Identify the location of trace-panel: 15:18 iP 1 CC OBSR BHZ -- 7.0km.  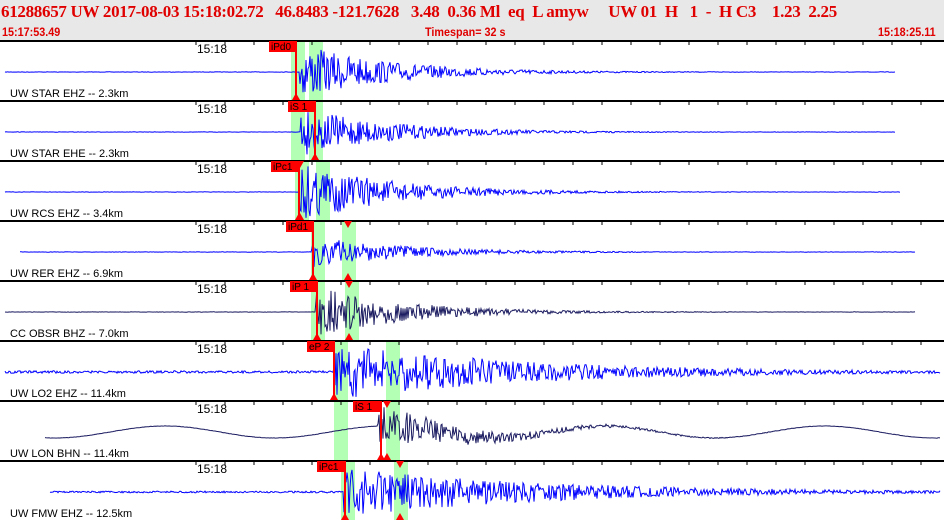
(472, 310).